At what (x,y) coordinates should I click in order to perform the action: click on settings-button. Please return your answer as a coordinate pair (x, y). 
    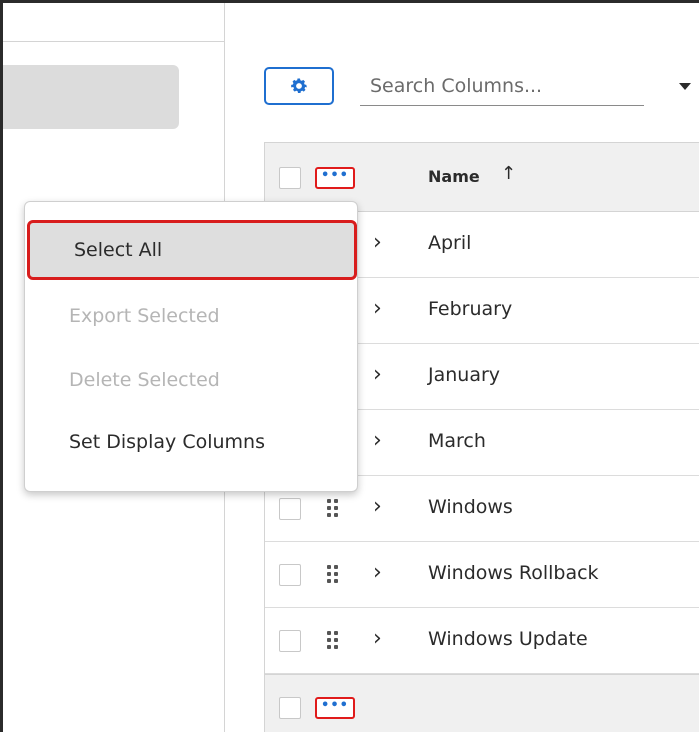
    Looking at the image, I should click on (299, 86).